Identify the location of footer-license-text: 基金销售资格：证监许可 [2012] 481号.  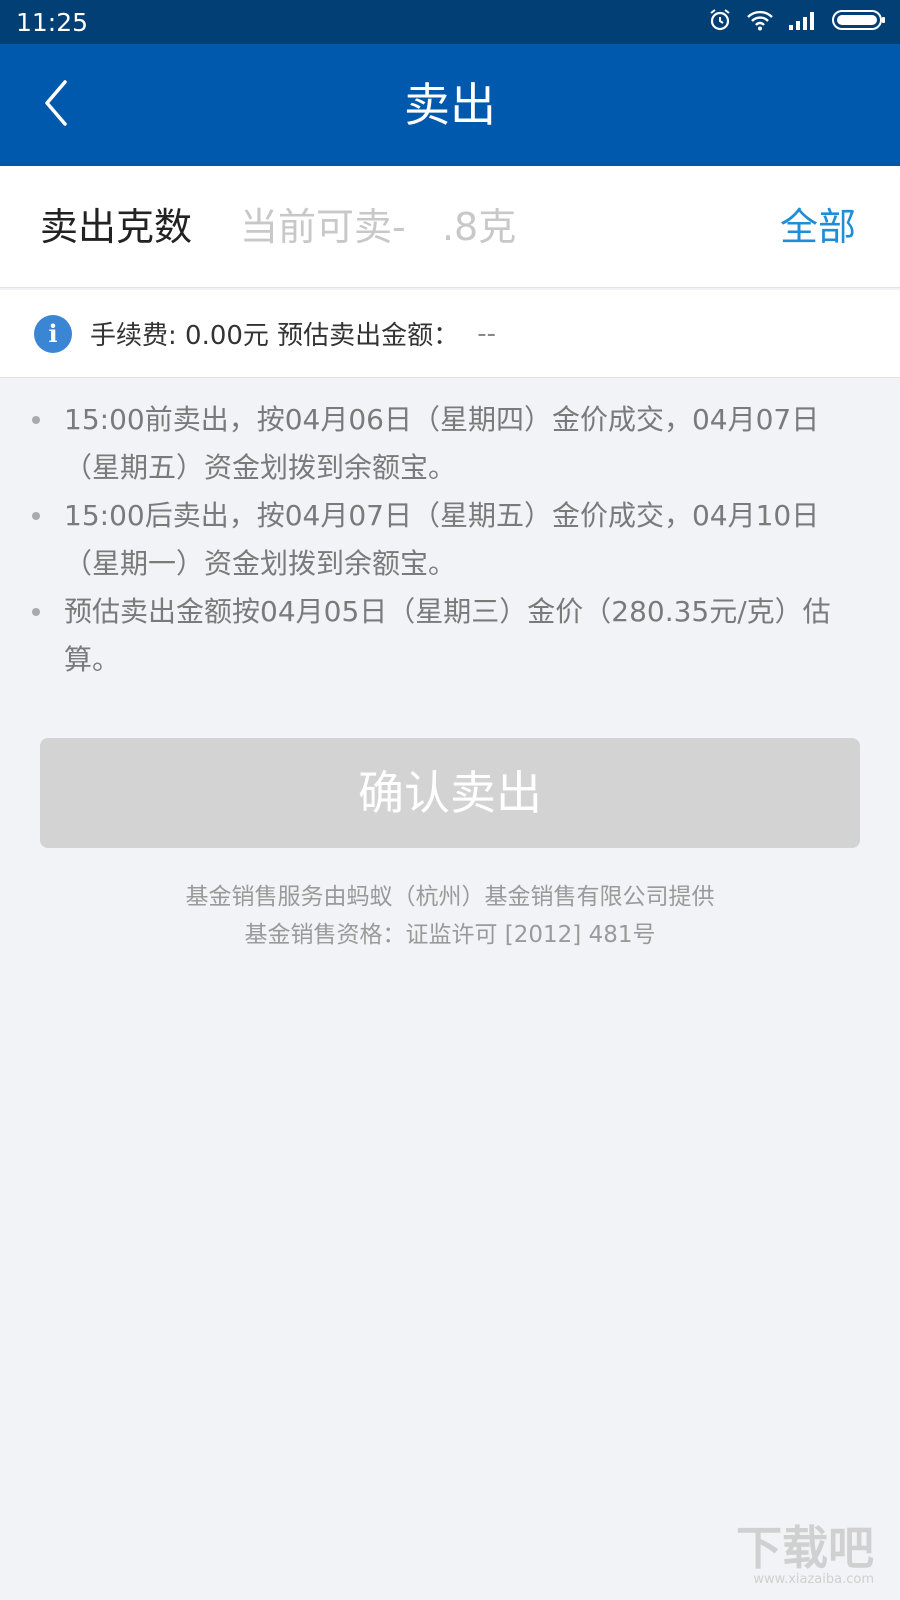
(450, 935).